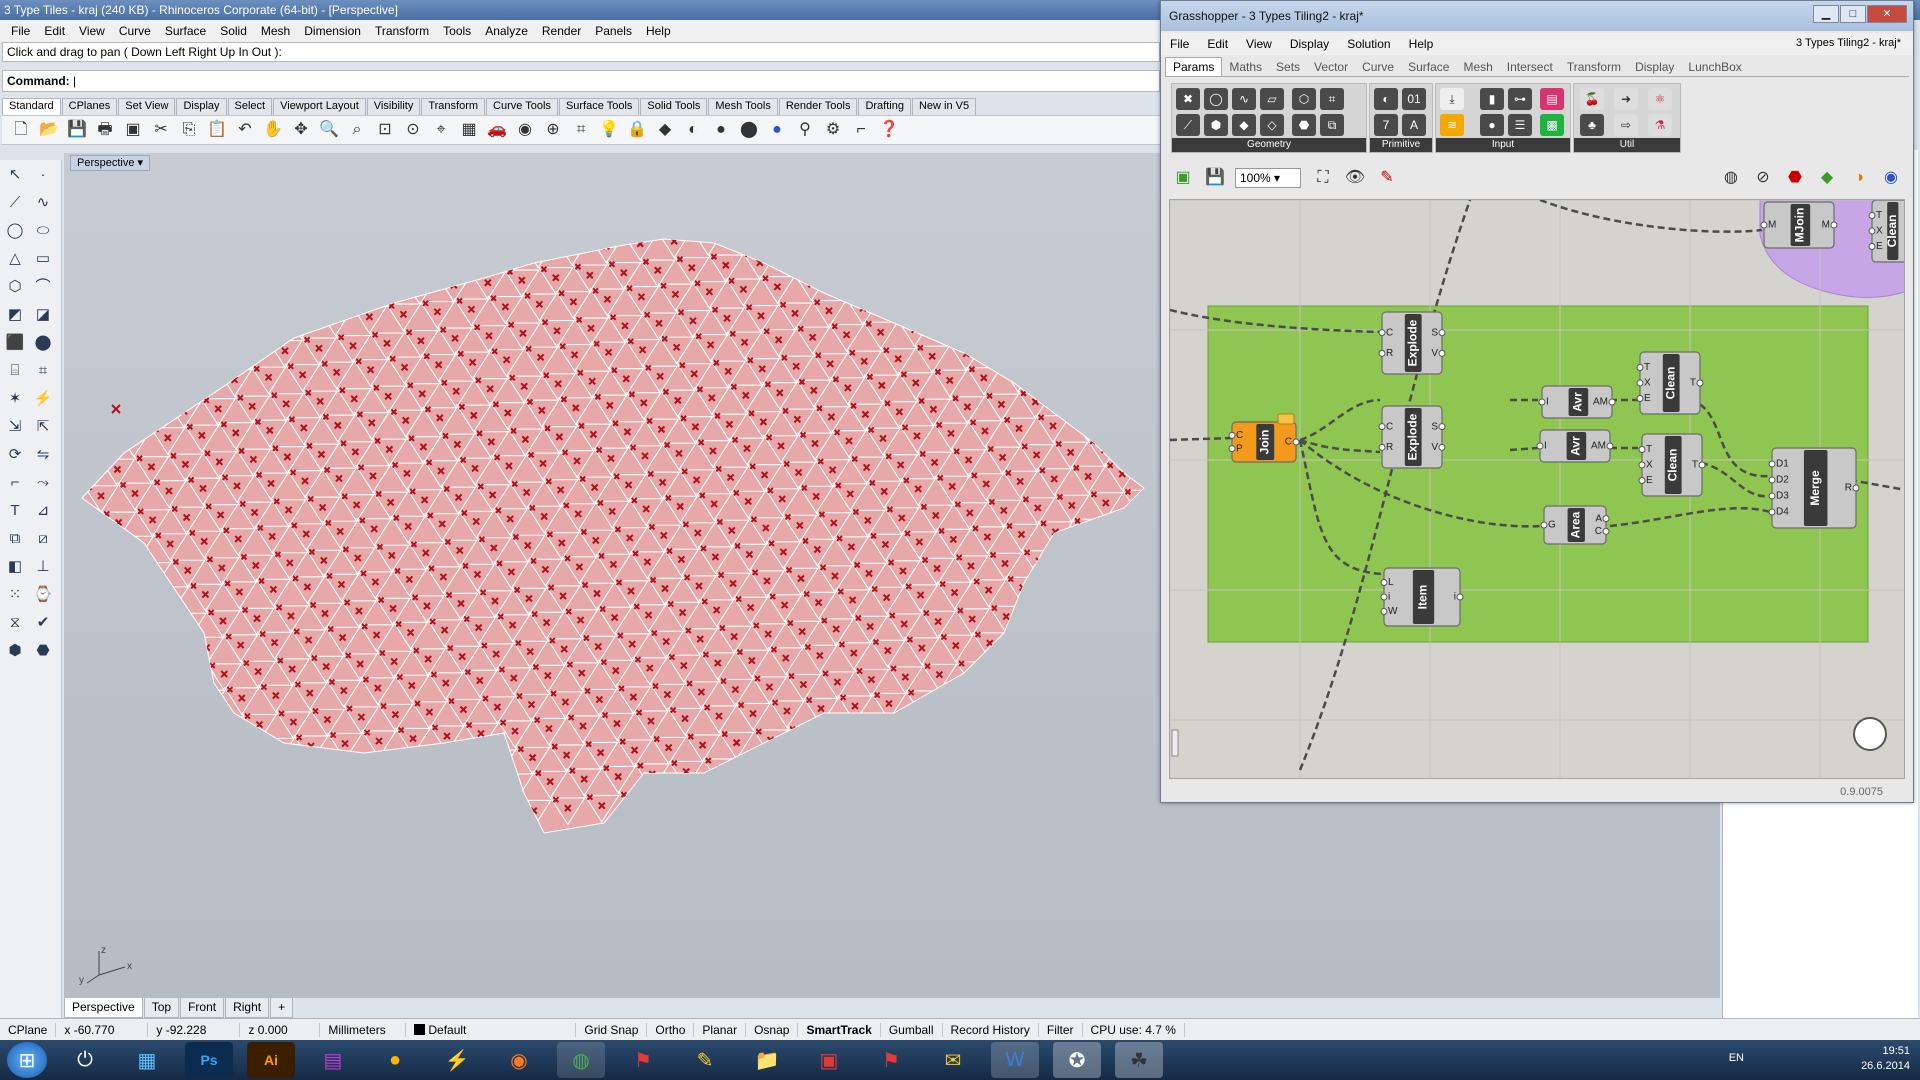  What do you see at coordinates (1598, 518) in the screenshot?
I see `output-param: A` at bounding box center [1598, 518].